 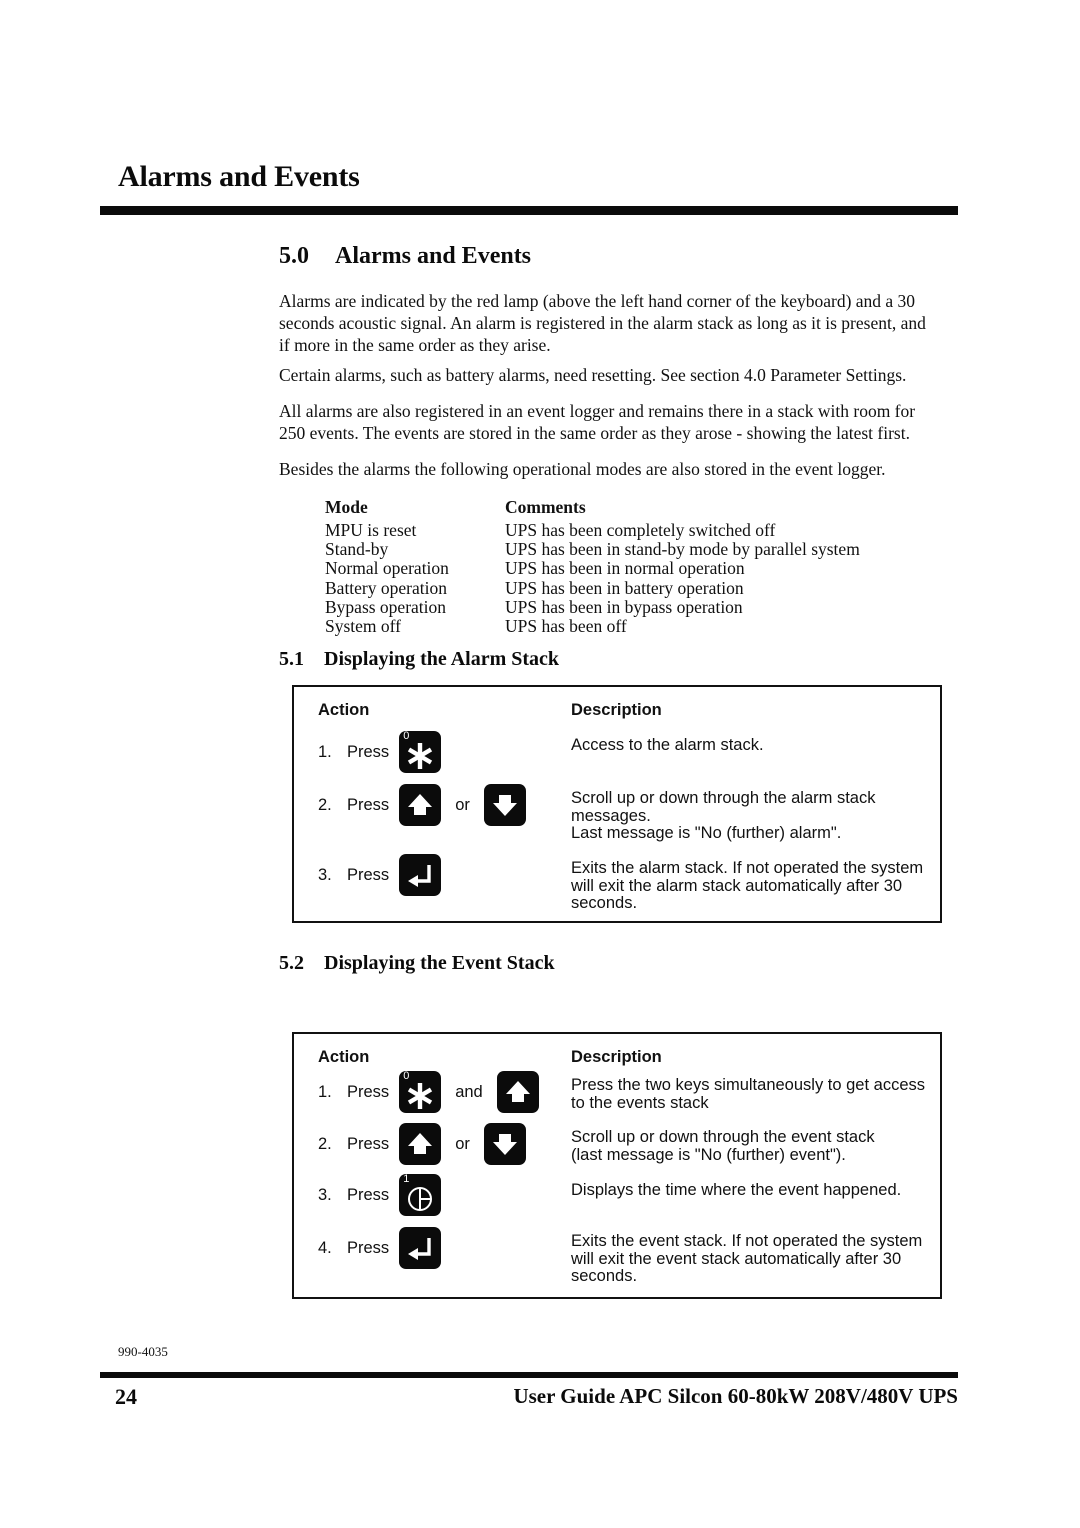 I want to click on description-line: Access to the alarm stack., so click(x=667, y=745).